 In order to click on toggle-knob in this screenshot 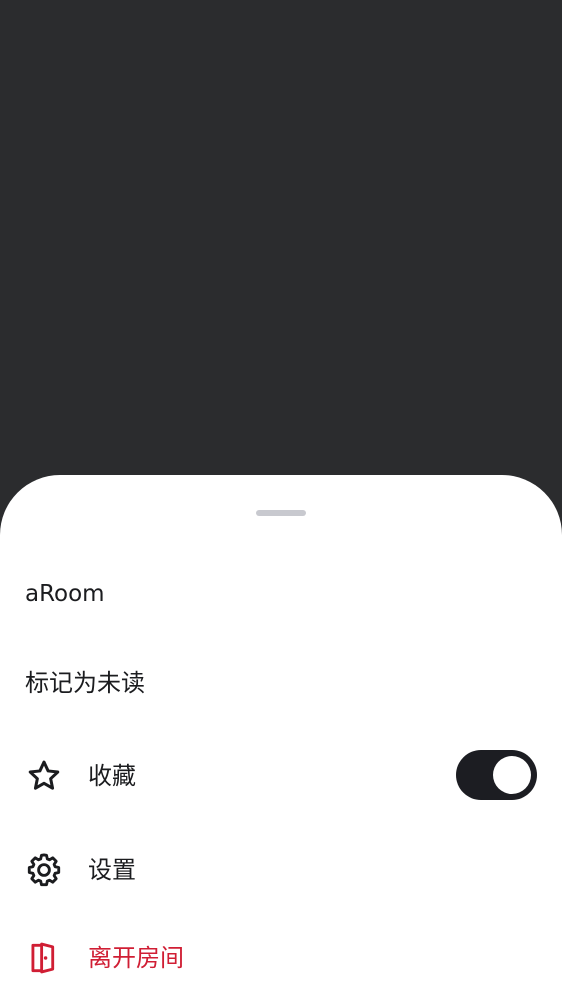, I will do `click(512, 775)`.